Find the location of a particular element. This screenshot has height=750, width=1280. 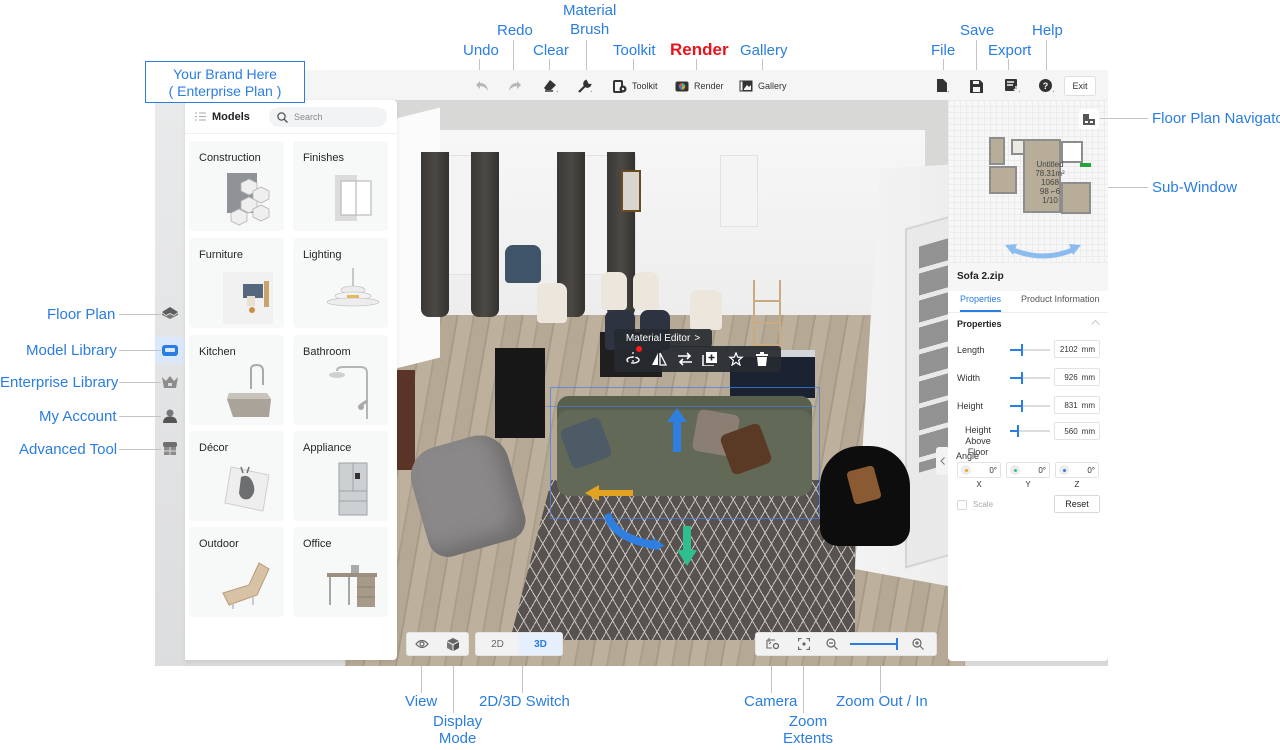

length-slider is located at coordinates (1030, 350).